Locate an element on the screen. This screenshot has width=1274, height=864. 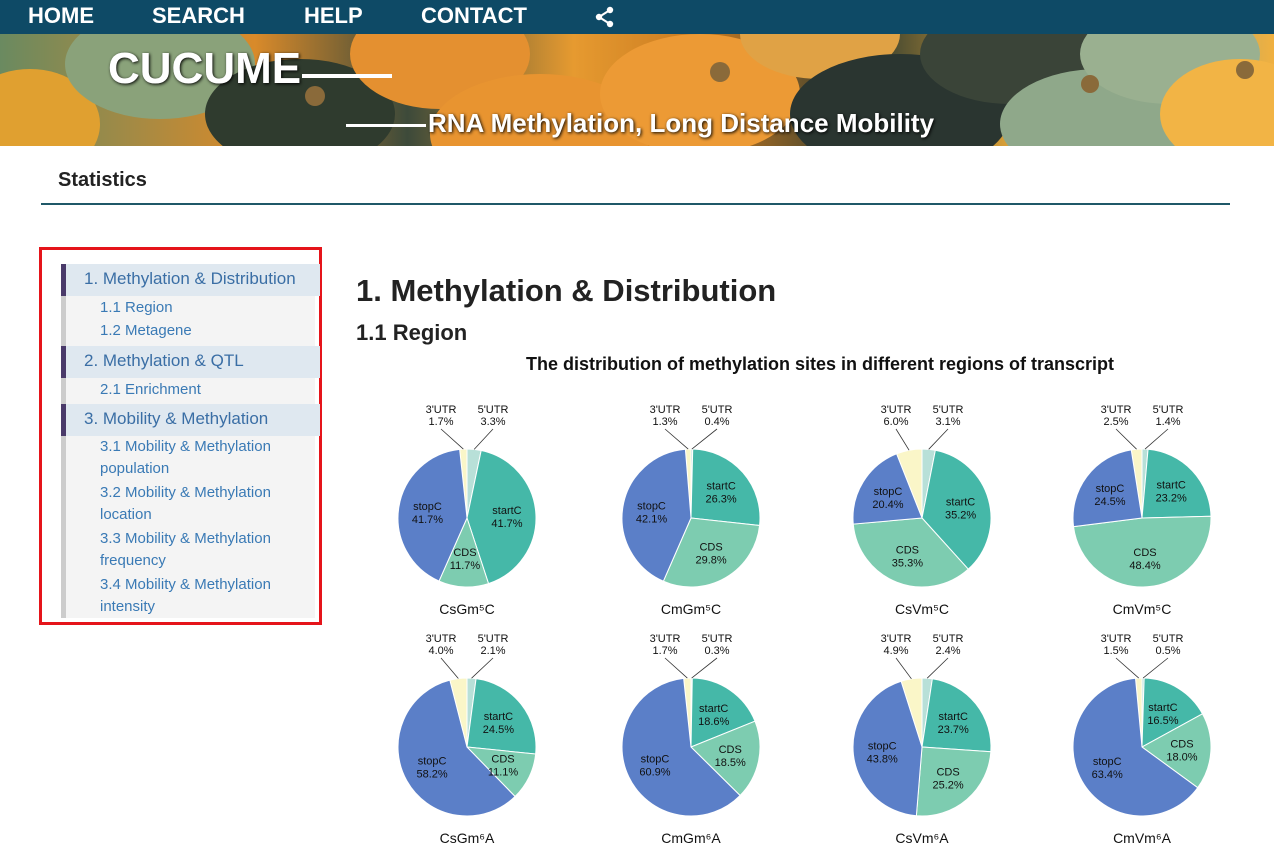
subsection-heading: 1.1 Region is located at coordinates (412, 332).